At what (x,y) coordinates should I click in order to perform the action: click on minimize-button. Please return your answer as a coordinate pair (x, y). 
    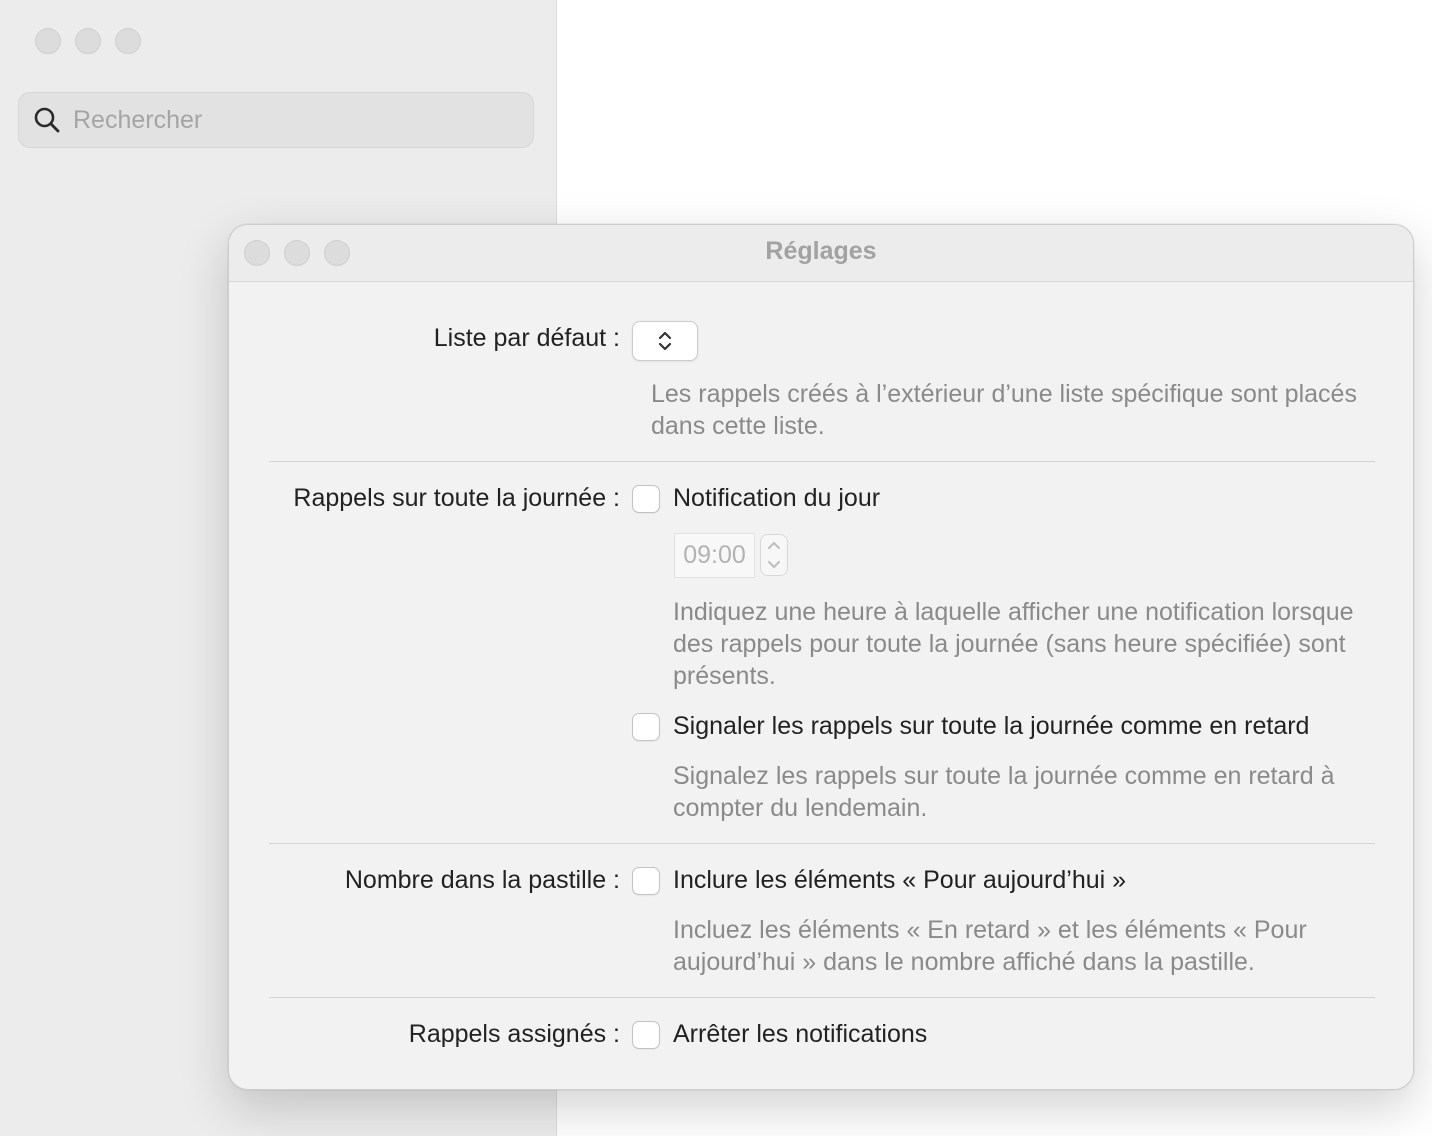
    Looking at the image, I should click on (88, 41).